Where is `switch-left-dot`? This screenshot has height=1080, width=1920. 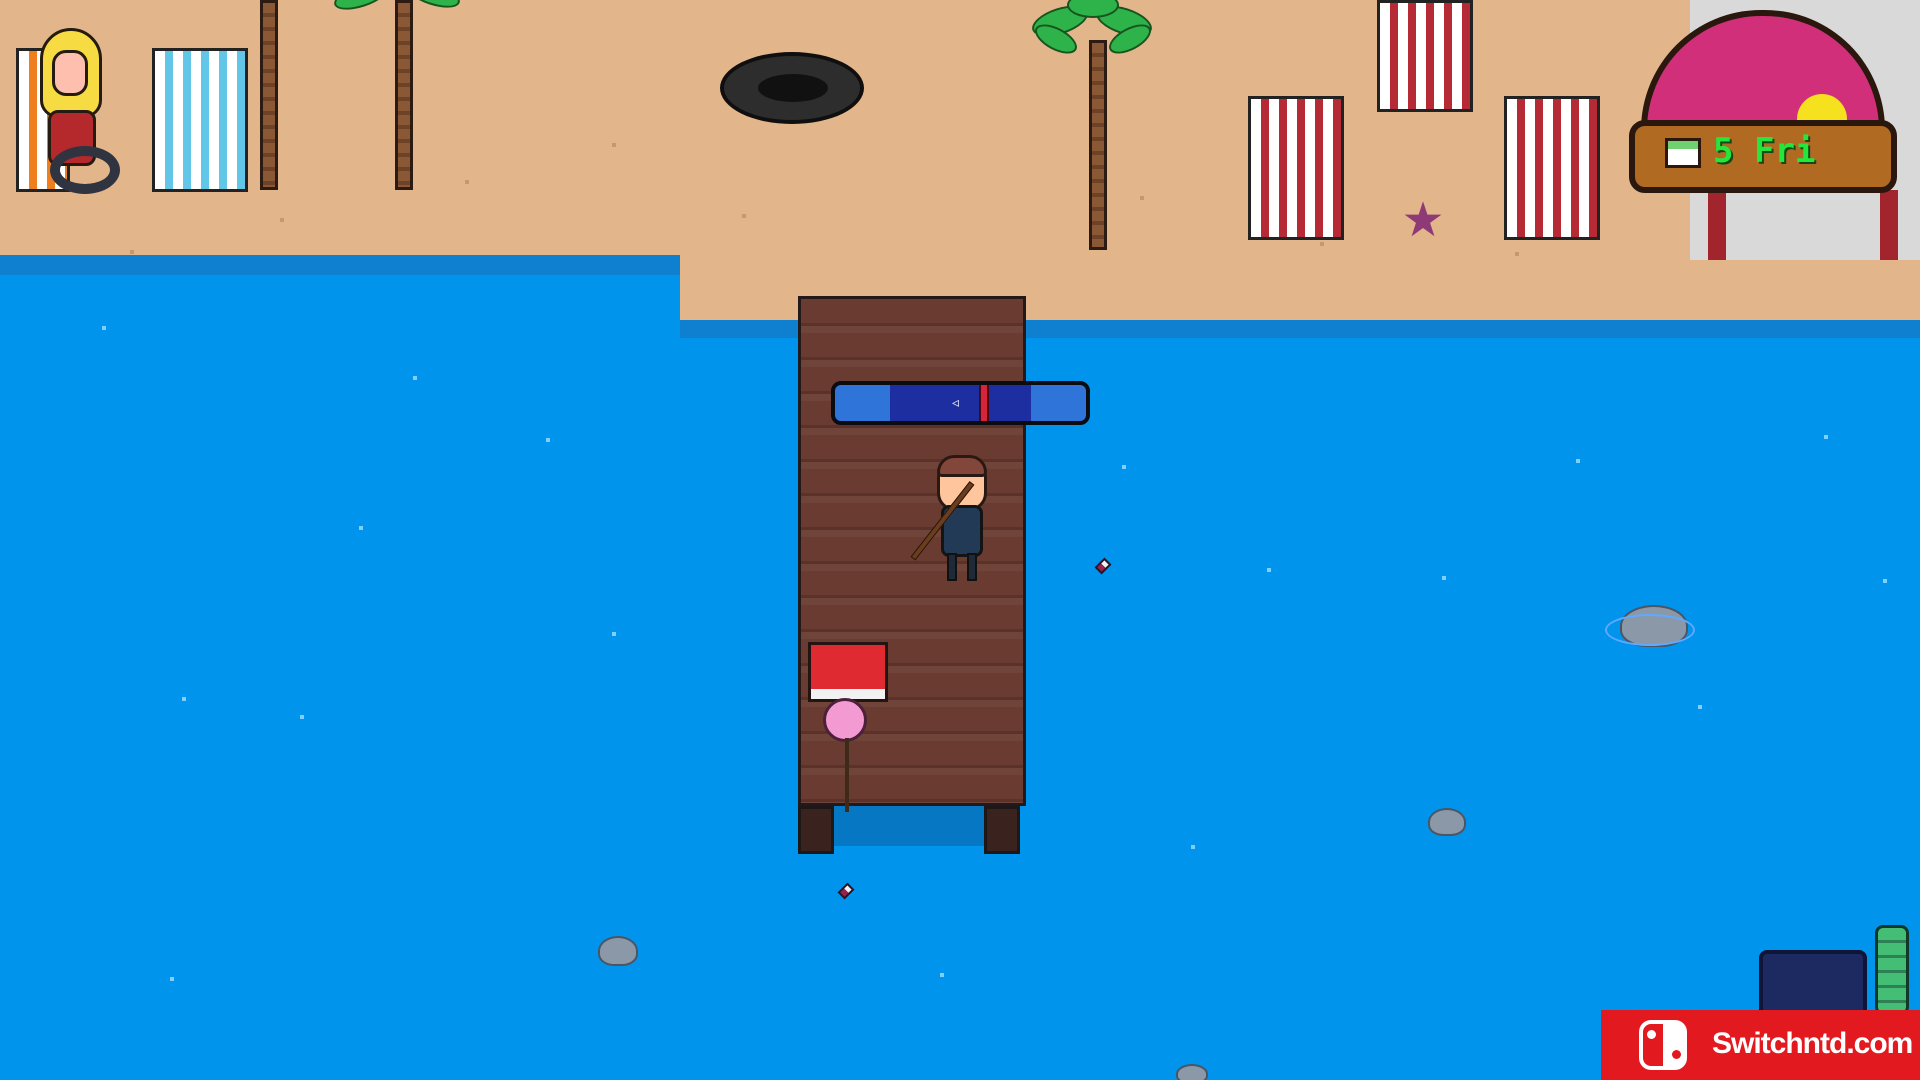
switch-left-dot is located at coordinates (1651, 1034).